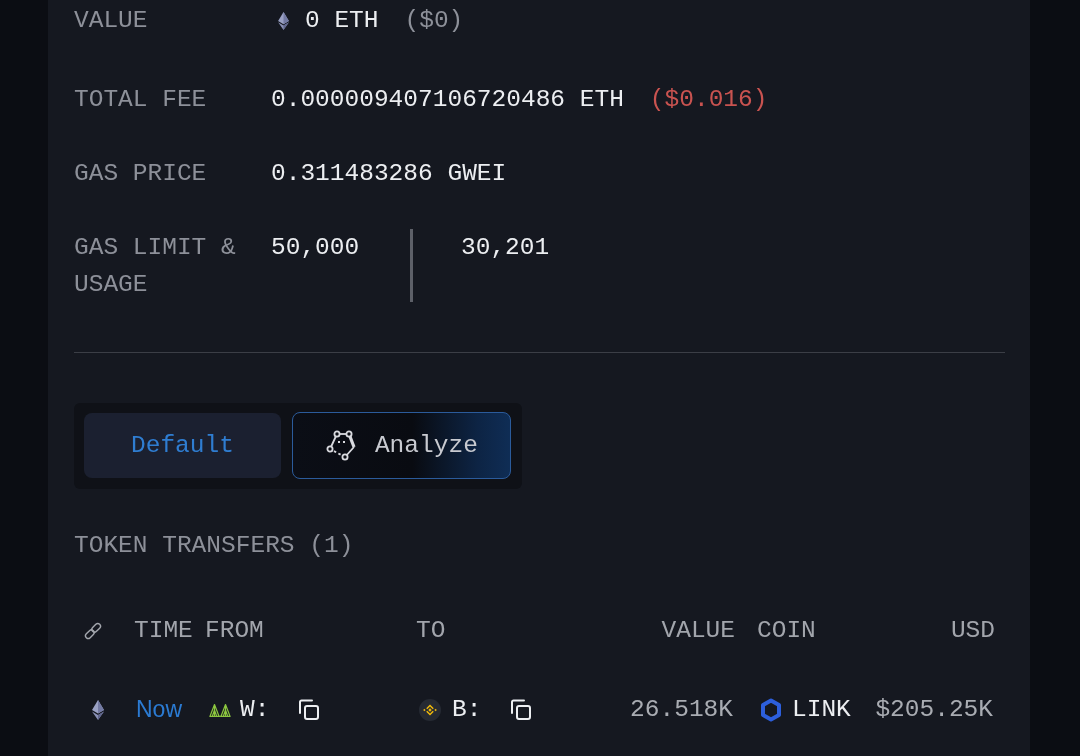  What do you see at coordinates (401, 445) in the screenshot?
I see `view-tab: Analyze` at bounding box center [401, 445].